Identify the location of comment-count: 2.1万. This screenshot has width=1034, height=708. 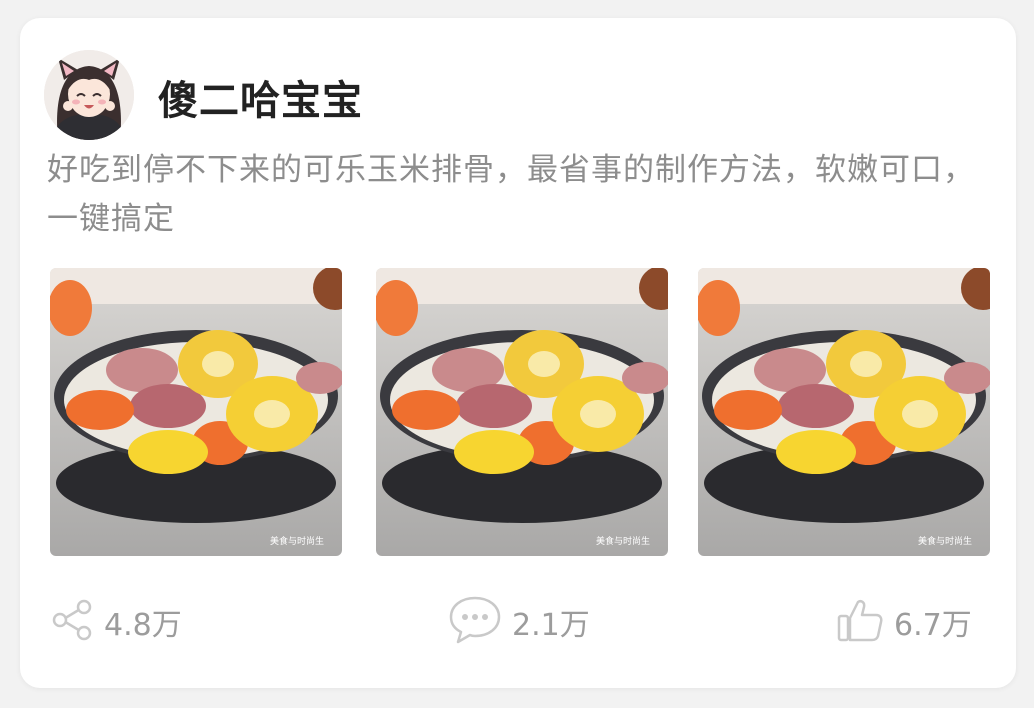
(551, 625).